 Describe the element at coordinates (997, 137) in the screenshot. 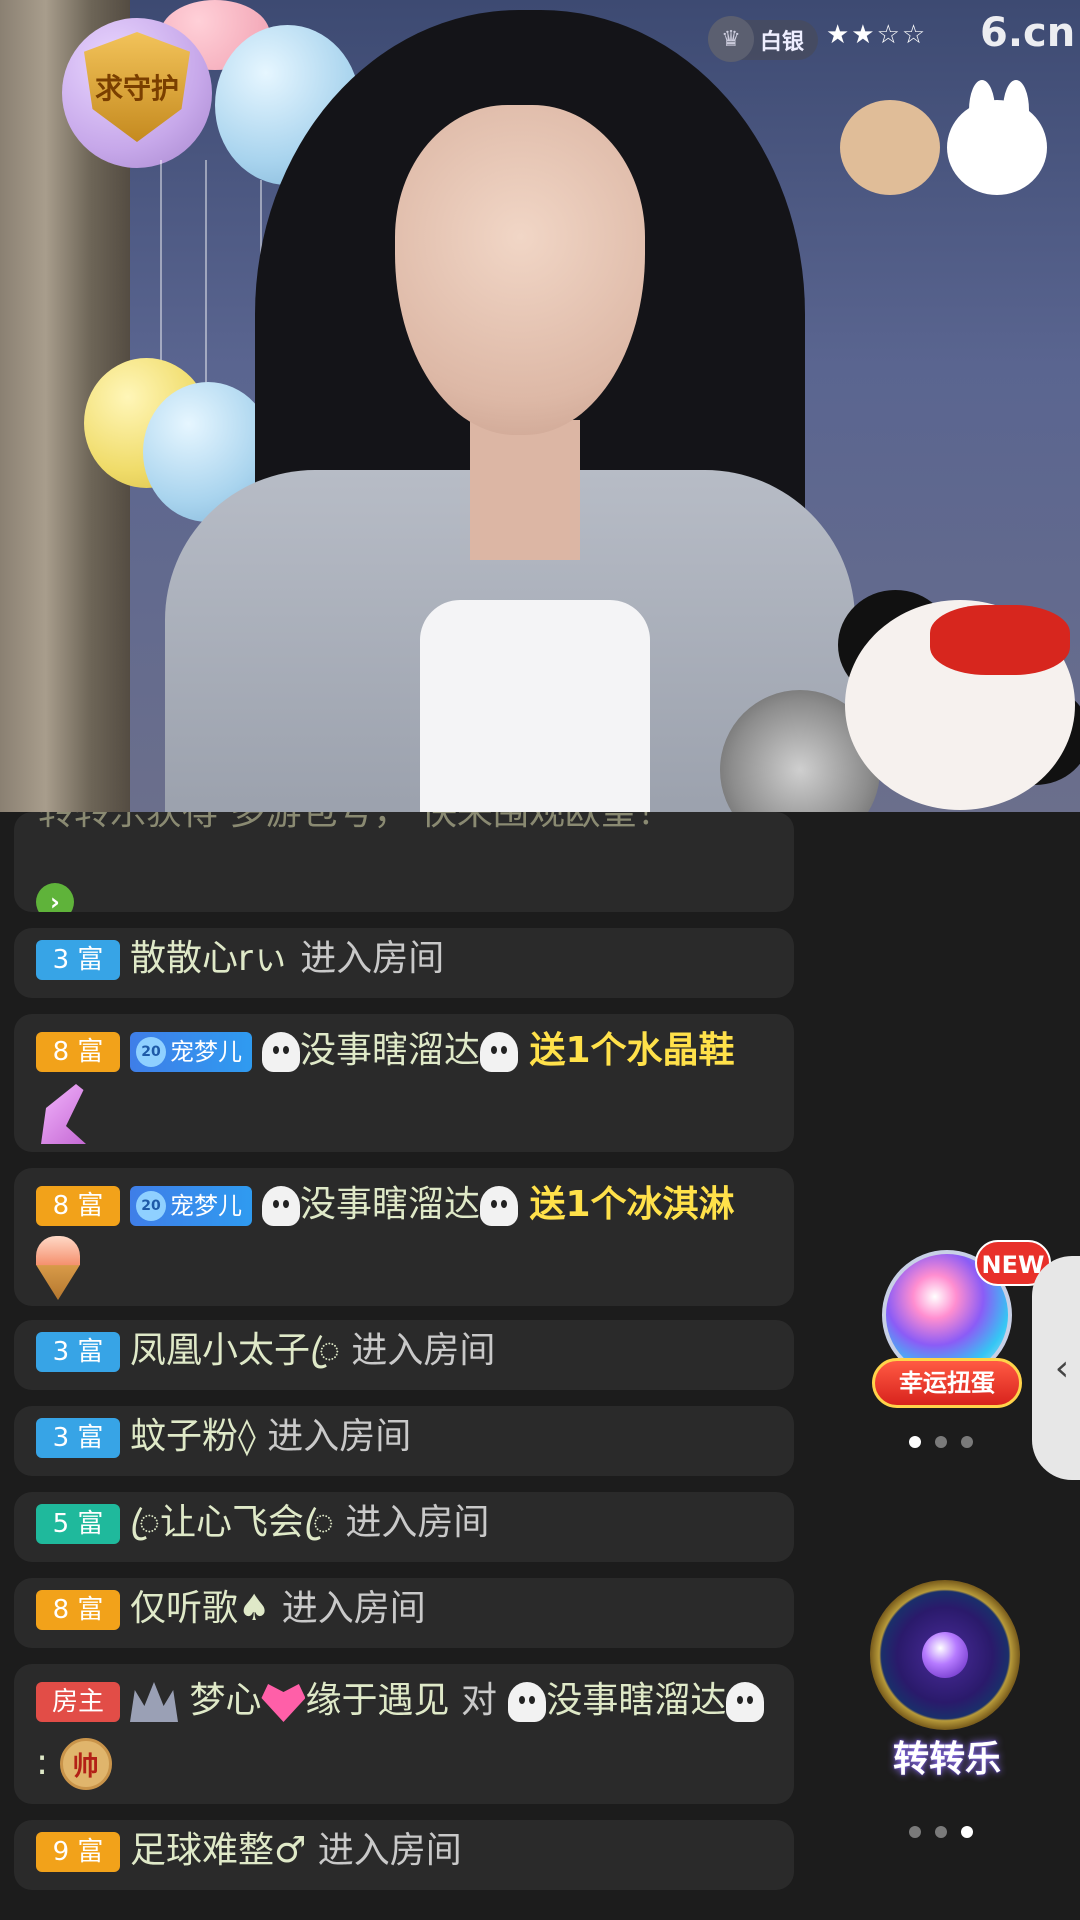

I see `bunny-icon` at that location.